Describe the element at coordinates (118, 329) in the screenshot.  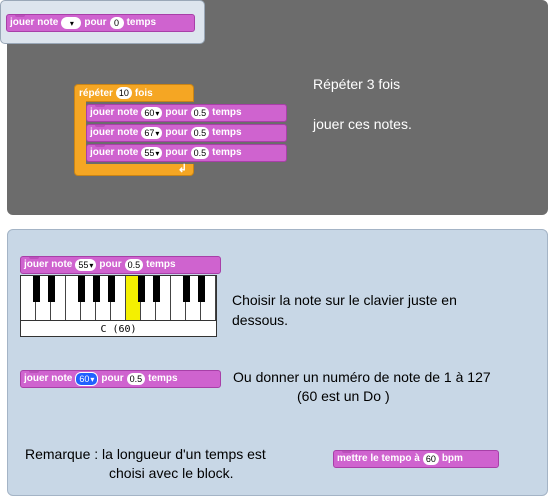
I see `keyboard-note-label: C (60)` at that location.